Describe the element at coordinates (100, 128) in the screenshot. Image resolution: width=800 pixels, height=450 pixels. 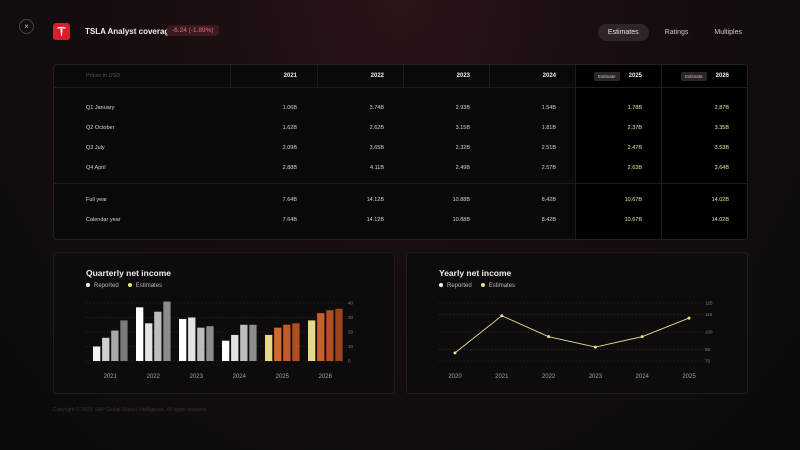
I see `row-label: Q2 October` at that location.